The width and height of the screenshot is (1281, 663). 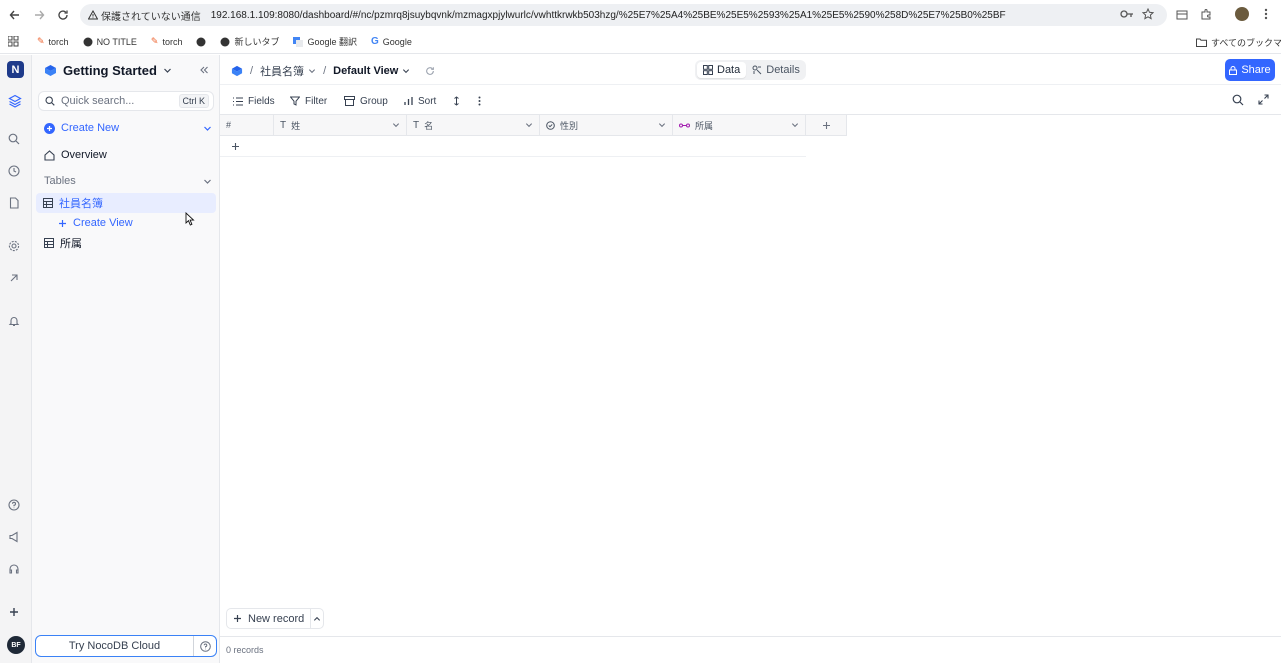 What do you see at coordinates (126, 203) in the screenshot?
I see `sidebar-table-shain-meibo: 社員名簿` at bounding box center [126, 203].